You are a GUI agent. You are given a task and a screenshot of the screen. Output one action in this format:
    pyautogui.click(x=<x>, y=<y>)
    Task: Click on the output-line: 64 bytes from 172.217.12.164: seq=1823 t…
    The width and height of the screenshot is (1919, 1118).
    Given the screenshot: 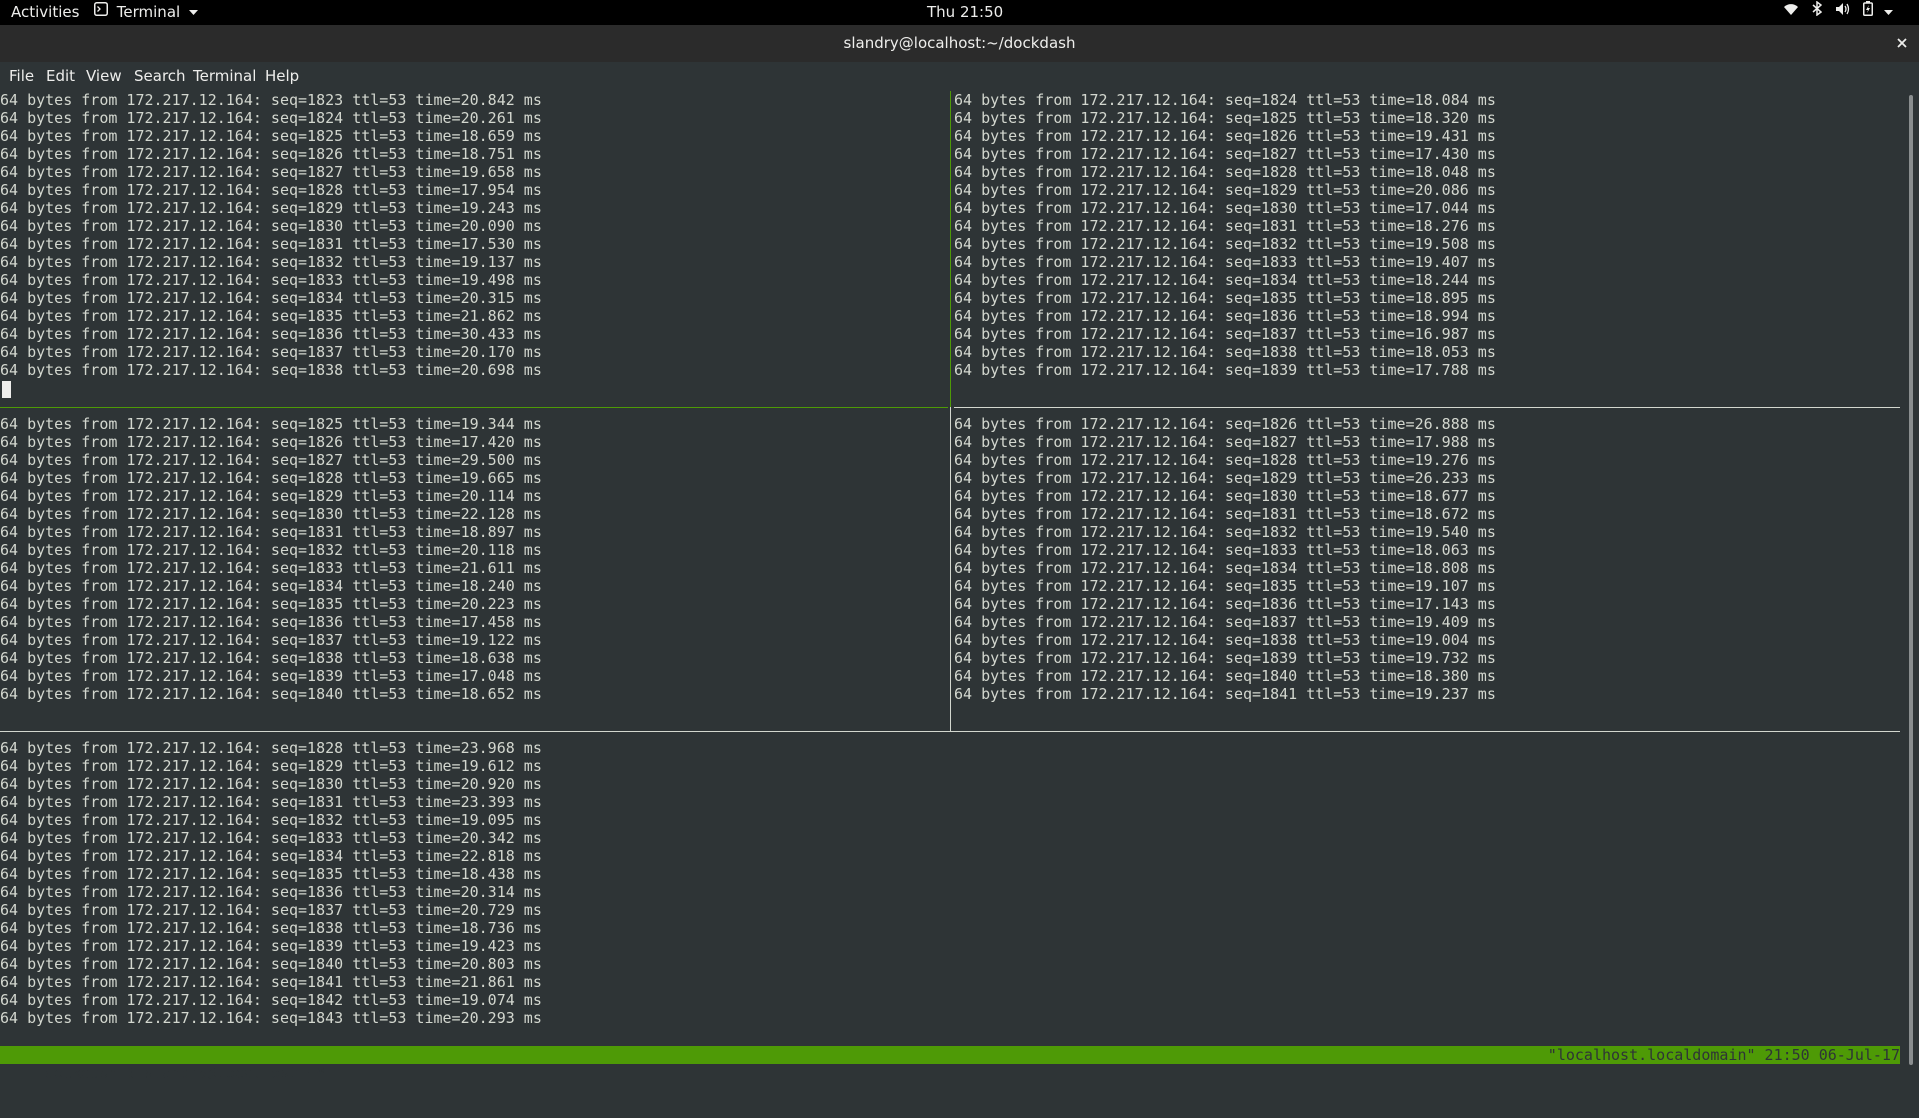 What is the action you would take?
    pyautogui.click(x=271, y=100)
    